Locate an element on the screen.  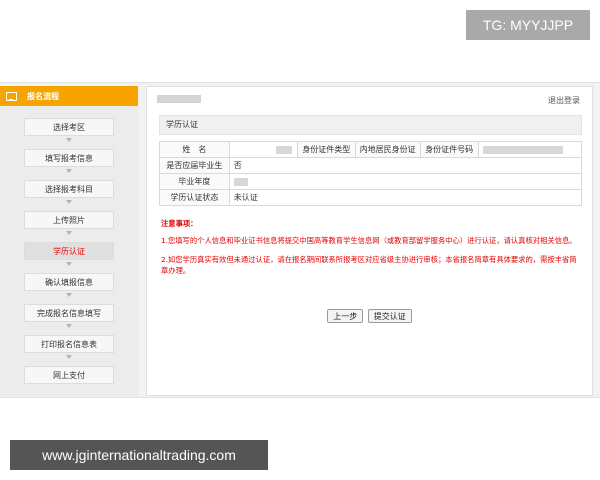
sidebar-step-label: 选择报考科目 is located at coordinates (69, 189).